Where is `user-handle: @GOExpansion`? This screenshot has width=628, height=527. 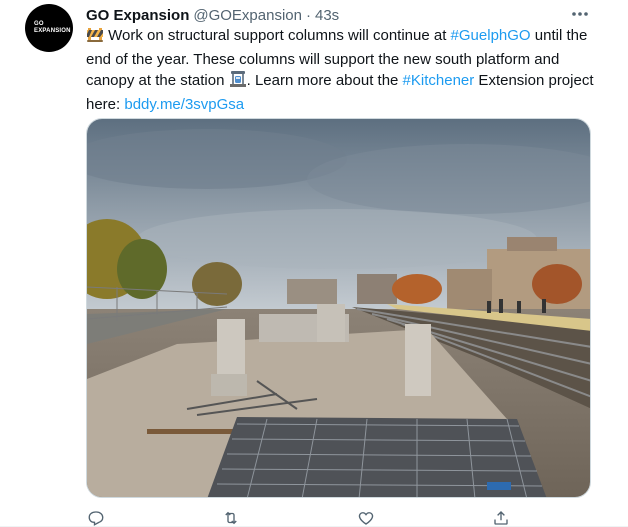
user-handle: @GOExpansion is located at coordinates (247, 15).